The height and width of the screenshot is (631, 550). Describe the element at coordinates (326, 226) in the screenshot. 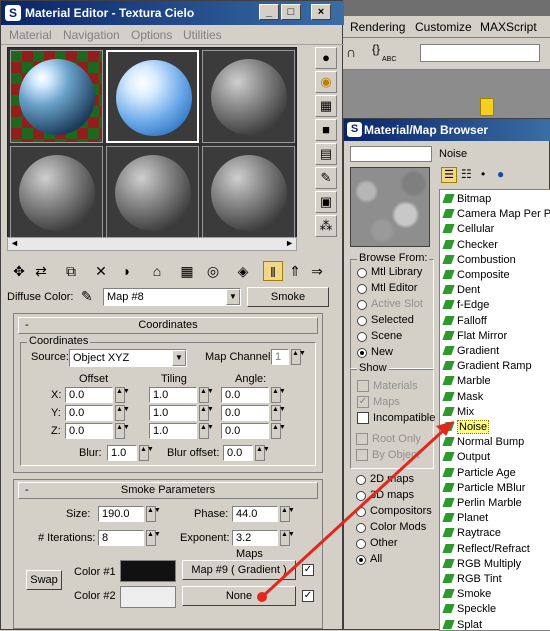

I see `select-by-material-icon: ⁂` at that location.